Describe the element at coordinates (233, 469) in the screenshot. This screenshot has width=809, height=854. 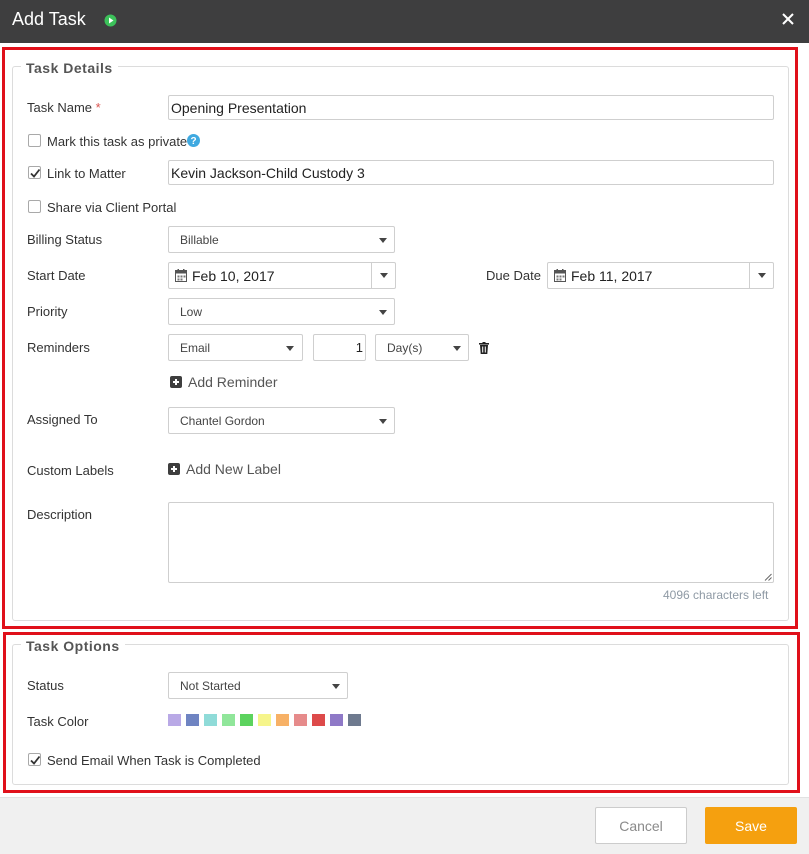
I see `add-new-label-text: Add New Label` at that location.